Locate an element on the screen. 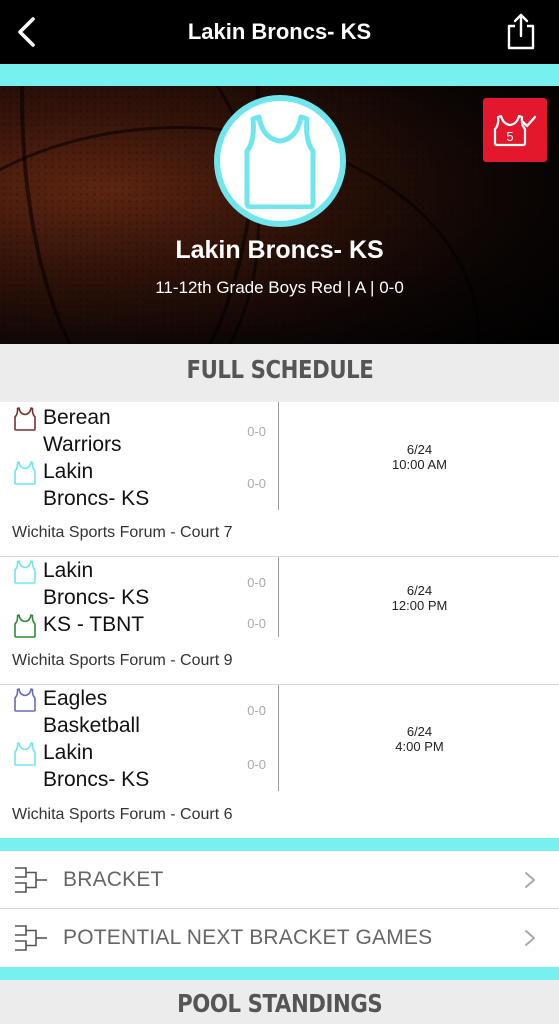 Image resolution: width=559 pixels, height=1024 pixels. potential-games-row: POTENTIAL NEXT BRACKET GAMES is located at coordinates (279, 938).